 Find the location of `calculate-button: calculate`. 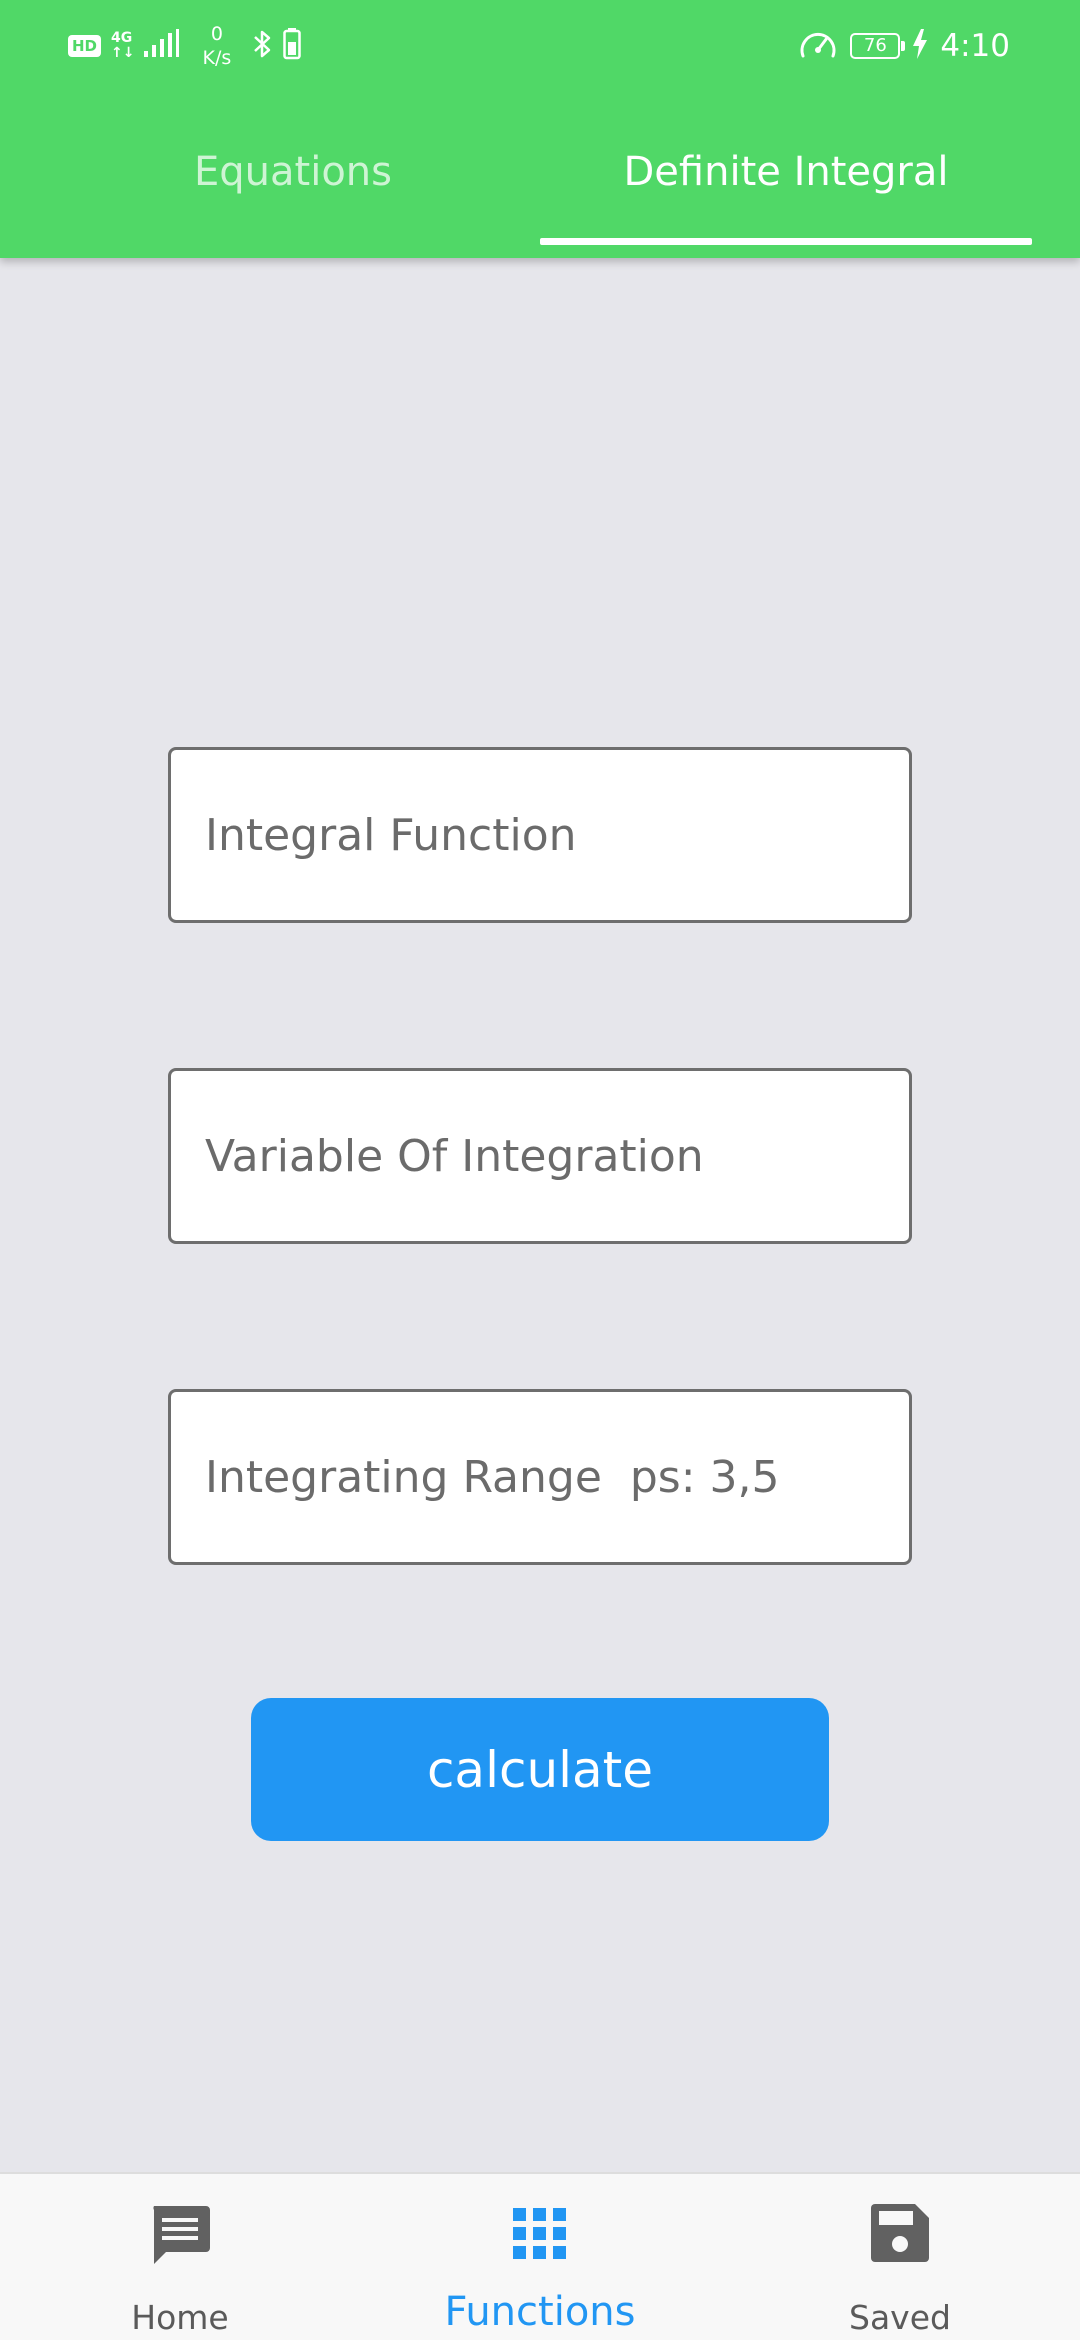

calculate-button: calculate is located at coordinates (540, 1769).